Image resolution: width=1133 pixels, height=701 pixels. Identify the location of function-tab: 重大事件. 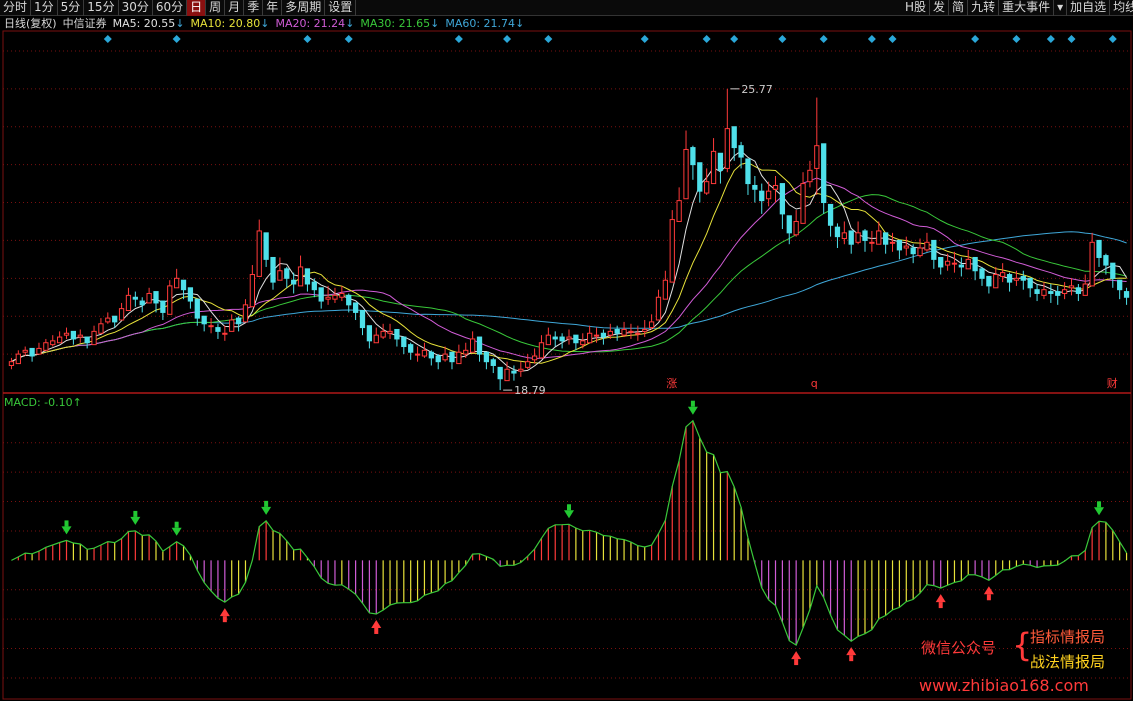
(1027, 8).